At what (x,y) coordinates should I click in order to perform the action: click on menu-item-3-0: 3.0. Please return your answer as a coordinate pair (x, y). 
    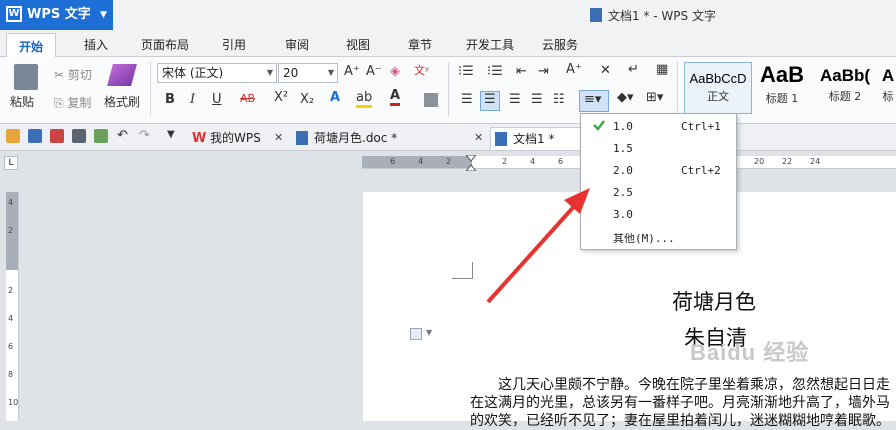
    Looking at the image, I should click on (657, 214).